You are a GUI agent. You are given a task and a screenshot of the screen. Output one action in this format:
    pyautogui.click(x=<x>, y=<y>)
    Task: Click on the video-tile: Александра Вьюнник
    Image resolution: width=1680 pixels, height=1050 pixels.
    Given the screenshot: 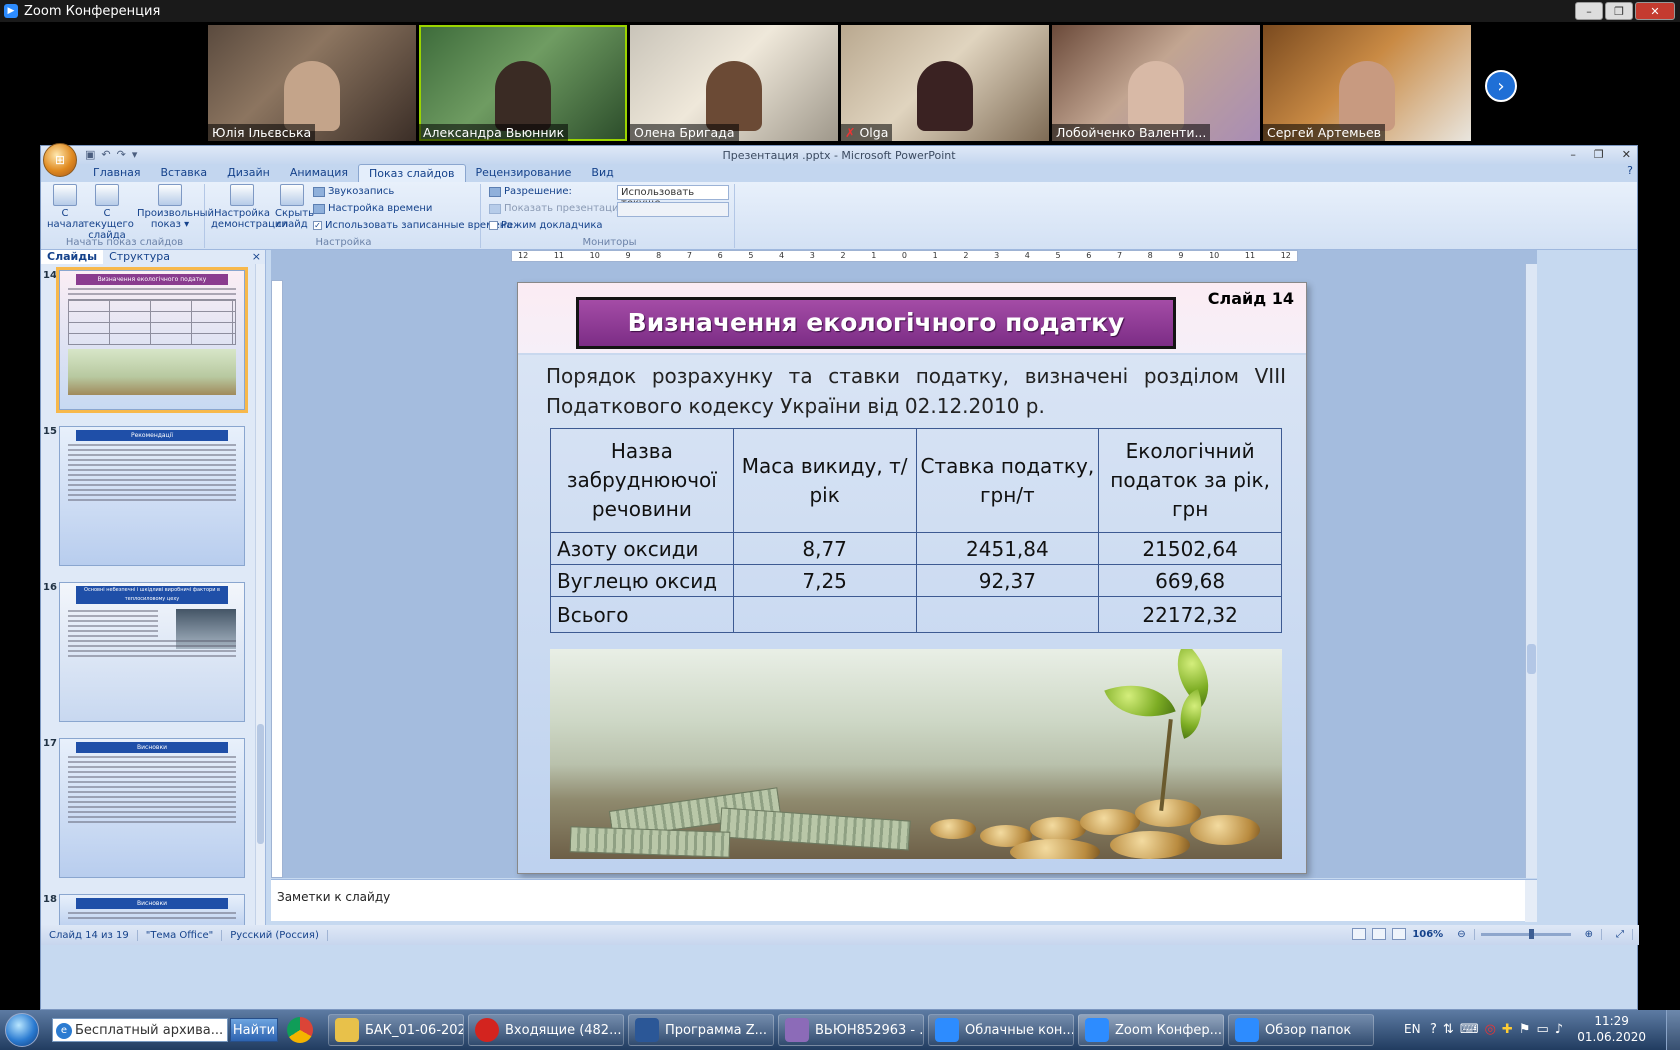 What is the action you would take?
    pyautogui.click(x=523, y=83)
    